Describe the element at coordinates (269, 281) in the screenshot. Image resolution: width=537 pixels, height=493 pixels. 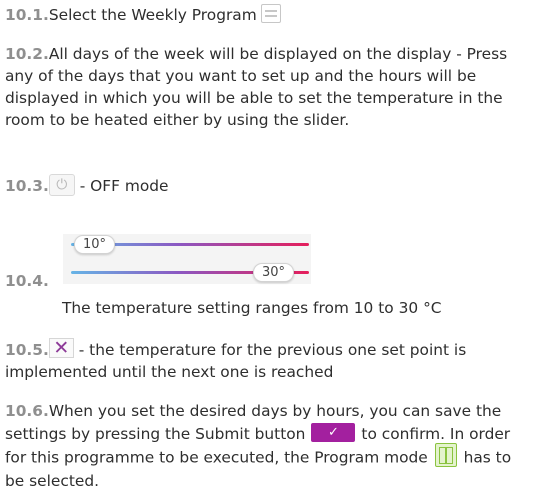
I see `step-10-4: 10.4.` at that location.